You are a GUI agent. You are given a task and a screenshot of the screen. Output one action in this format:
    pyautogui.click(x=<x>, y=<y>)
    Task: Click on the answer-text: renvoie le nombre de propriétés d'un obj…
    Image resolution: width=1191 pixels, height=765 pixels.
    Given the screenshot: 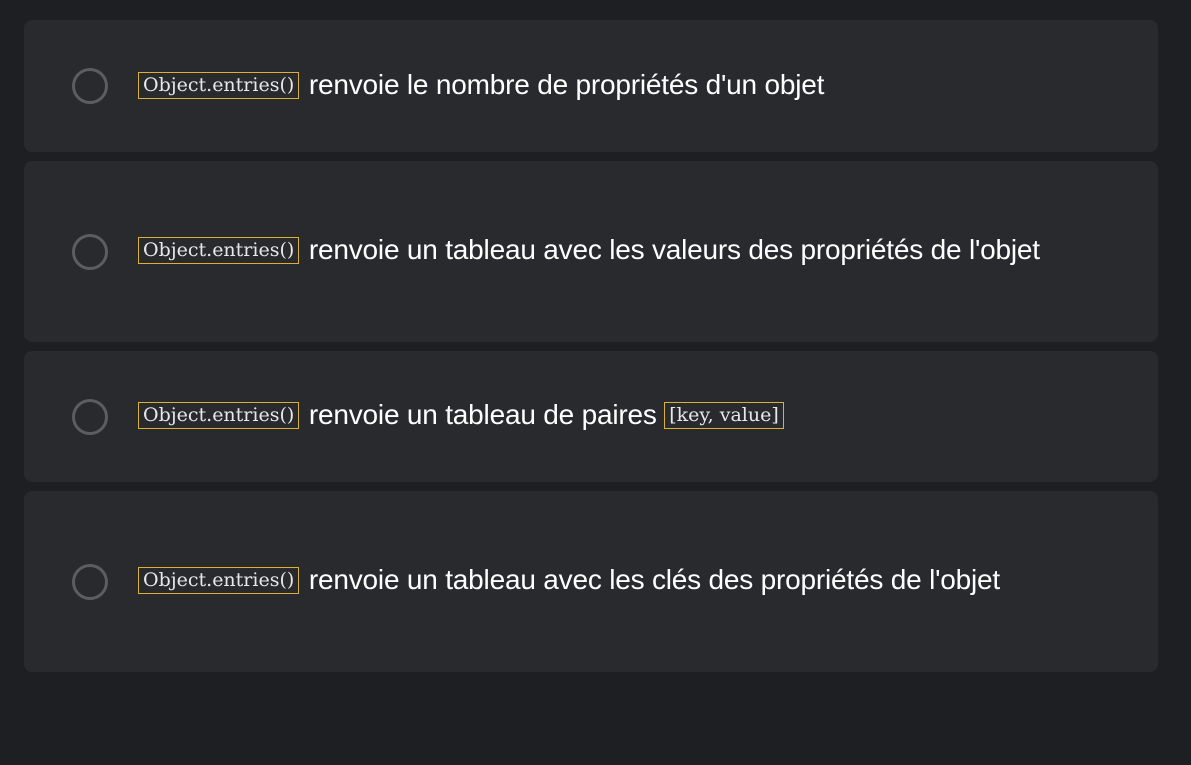 What is the action you would take?
    pyautogui.click(x=566, y=84)
    